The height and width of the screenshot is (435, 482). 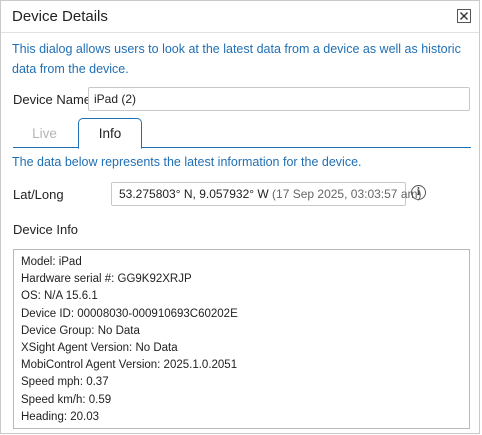 What do you see at coordinates (129, 365) in the screenshot?
I see `device-info-line: MobiControl Agent Version: 2025.1.0.2051` at bounding box center [129, 365].